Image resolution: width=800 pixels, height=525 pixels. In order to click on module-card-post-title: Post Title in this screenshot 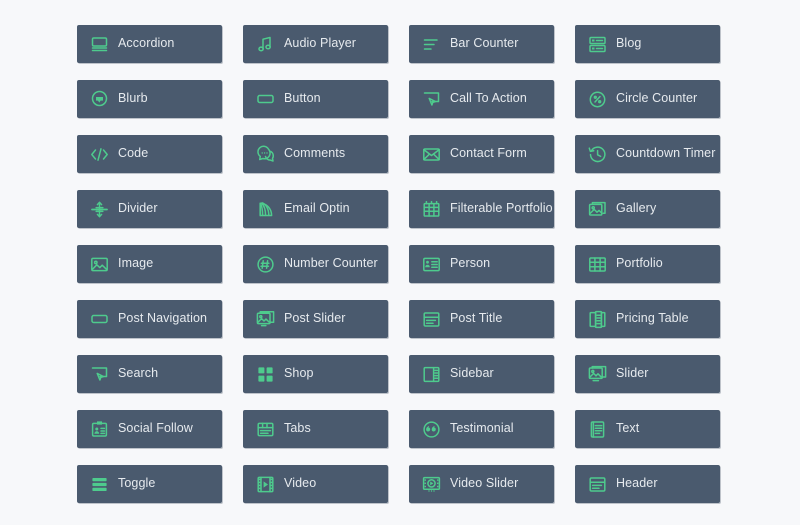, I will do `click(481, 319)`.